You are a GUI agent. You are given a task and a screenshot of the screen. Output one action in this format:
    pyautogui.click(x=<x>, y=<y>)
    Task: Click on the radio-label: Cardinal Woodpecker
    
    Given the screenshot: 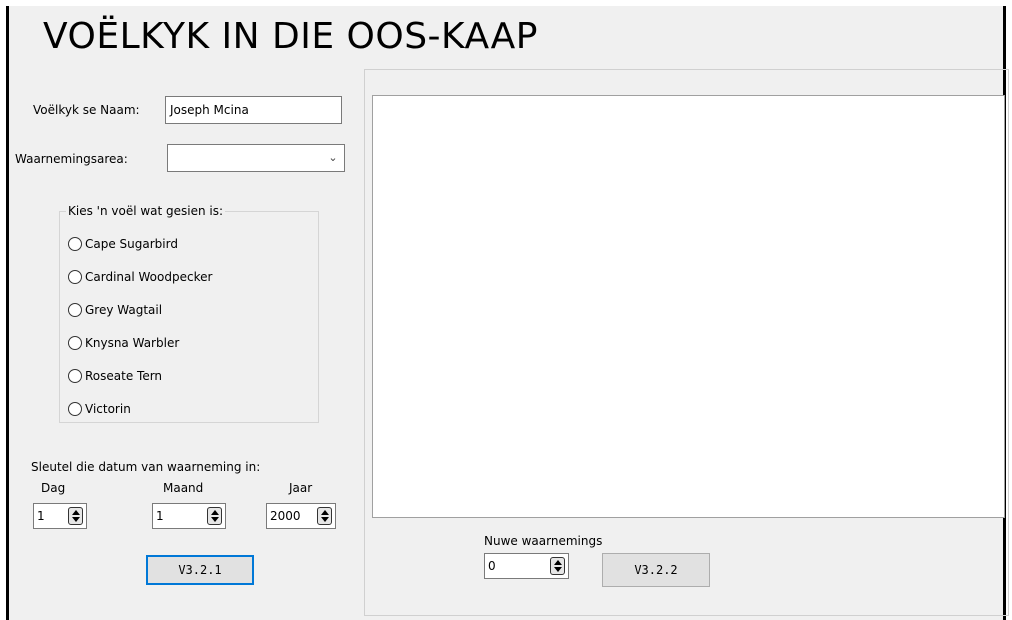 What is the action you would take?
    pyautogui.click(x=149, y=277)
    